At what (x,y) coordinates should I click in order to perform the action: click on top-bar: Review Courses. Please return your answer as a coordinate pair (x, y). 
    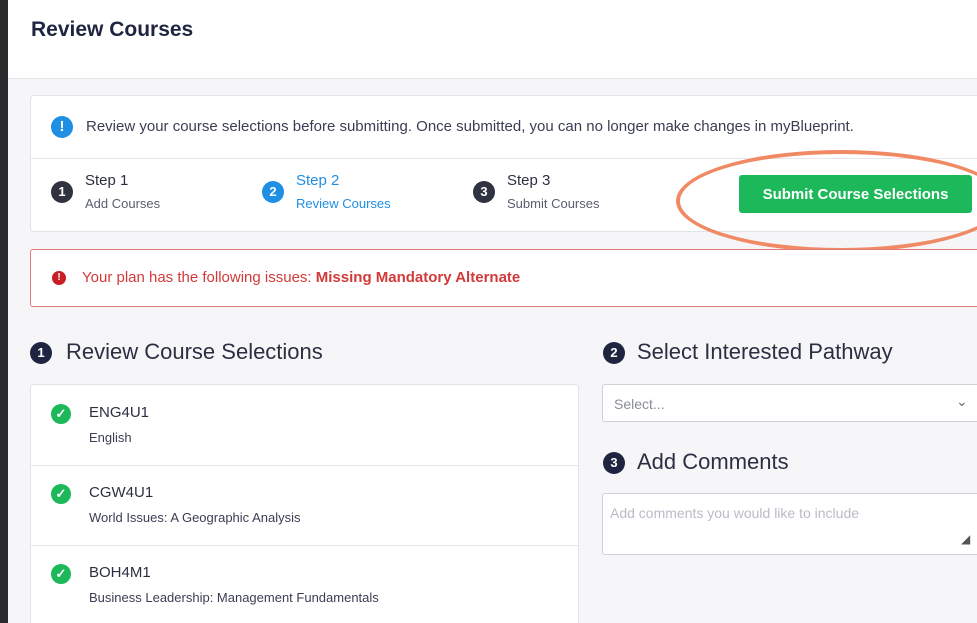
    Looking at the image, I should click on (492, 39).